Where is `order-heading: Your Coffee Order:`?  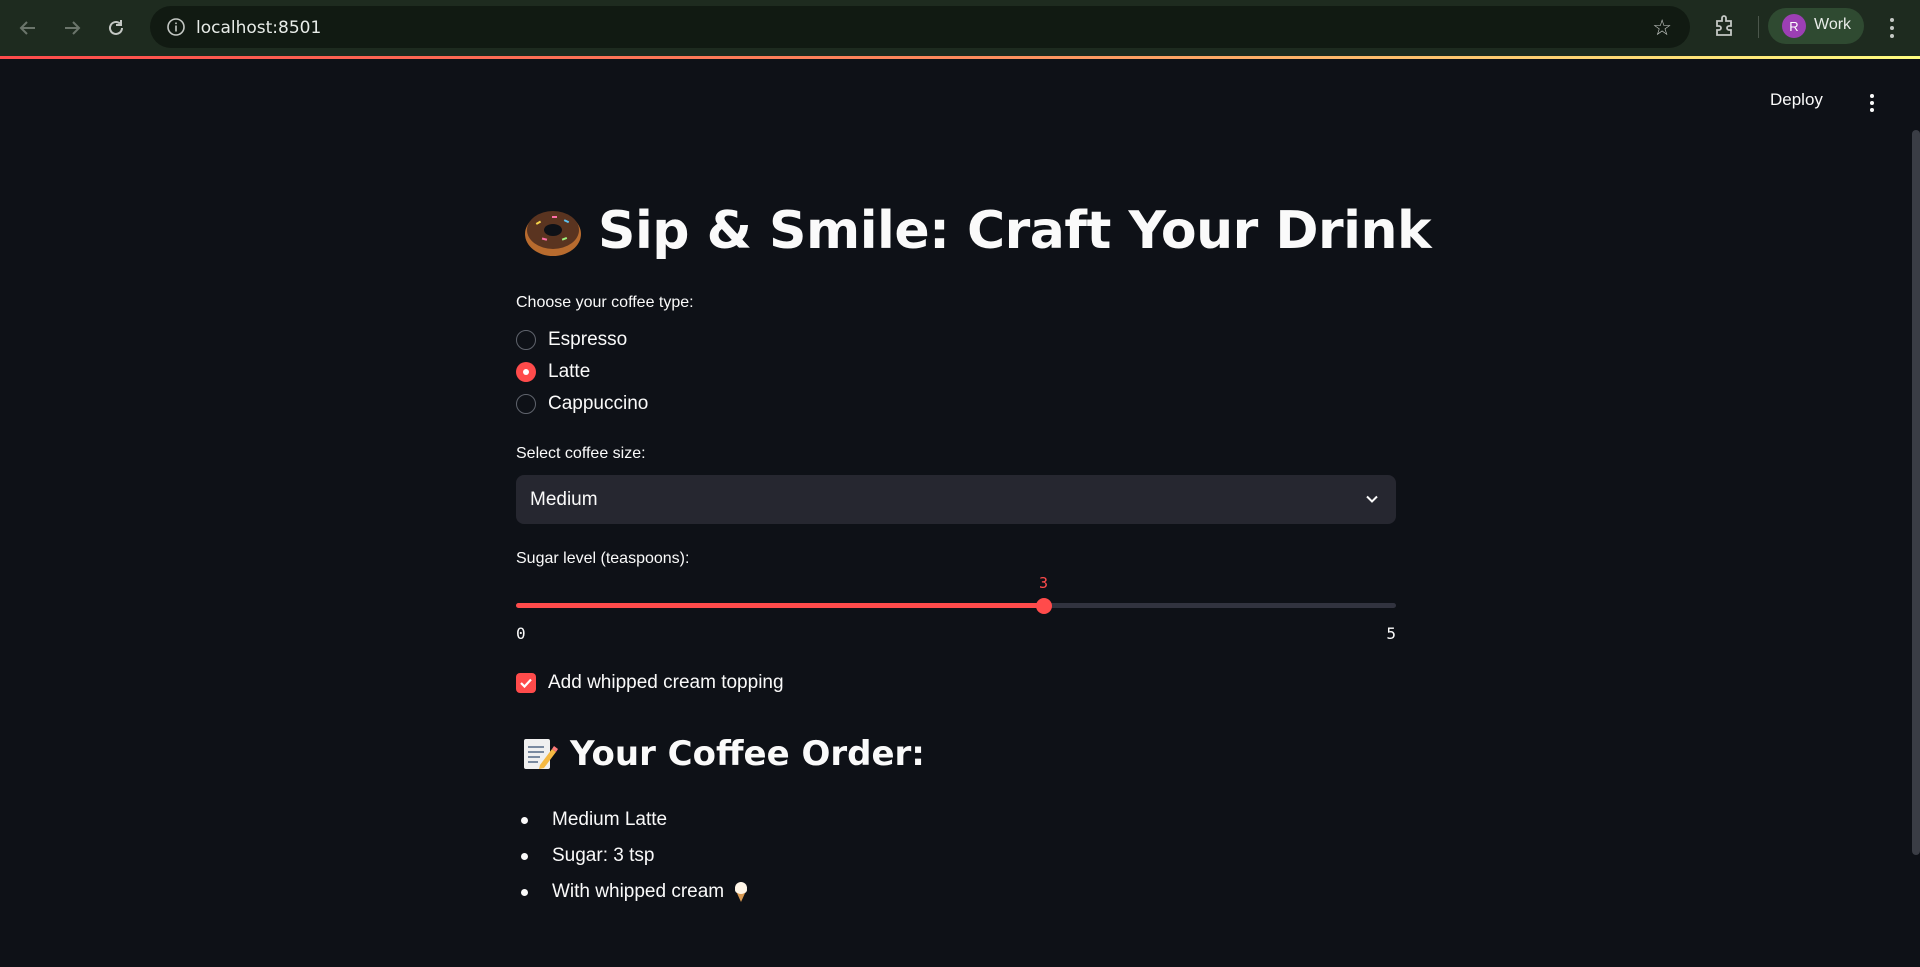
order-heading: Your Coffee Order: is located at coordinates (722, 754).